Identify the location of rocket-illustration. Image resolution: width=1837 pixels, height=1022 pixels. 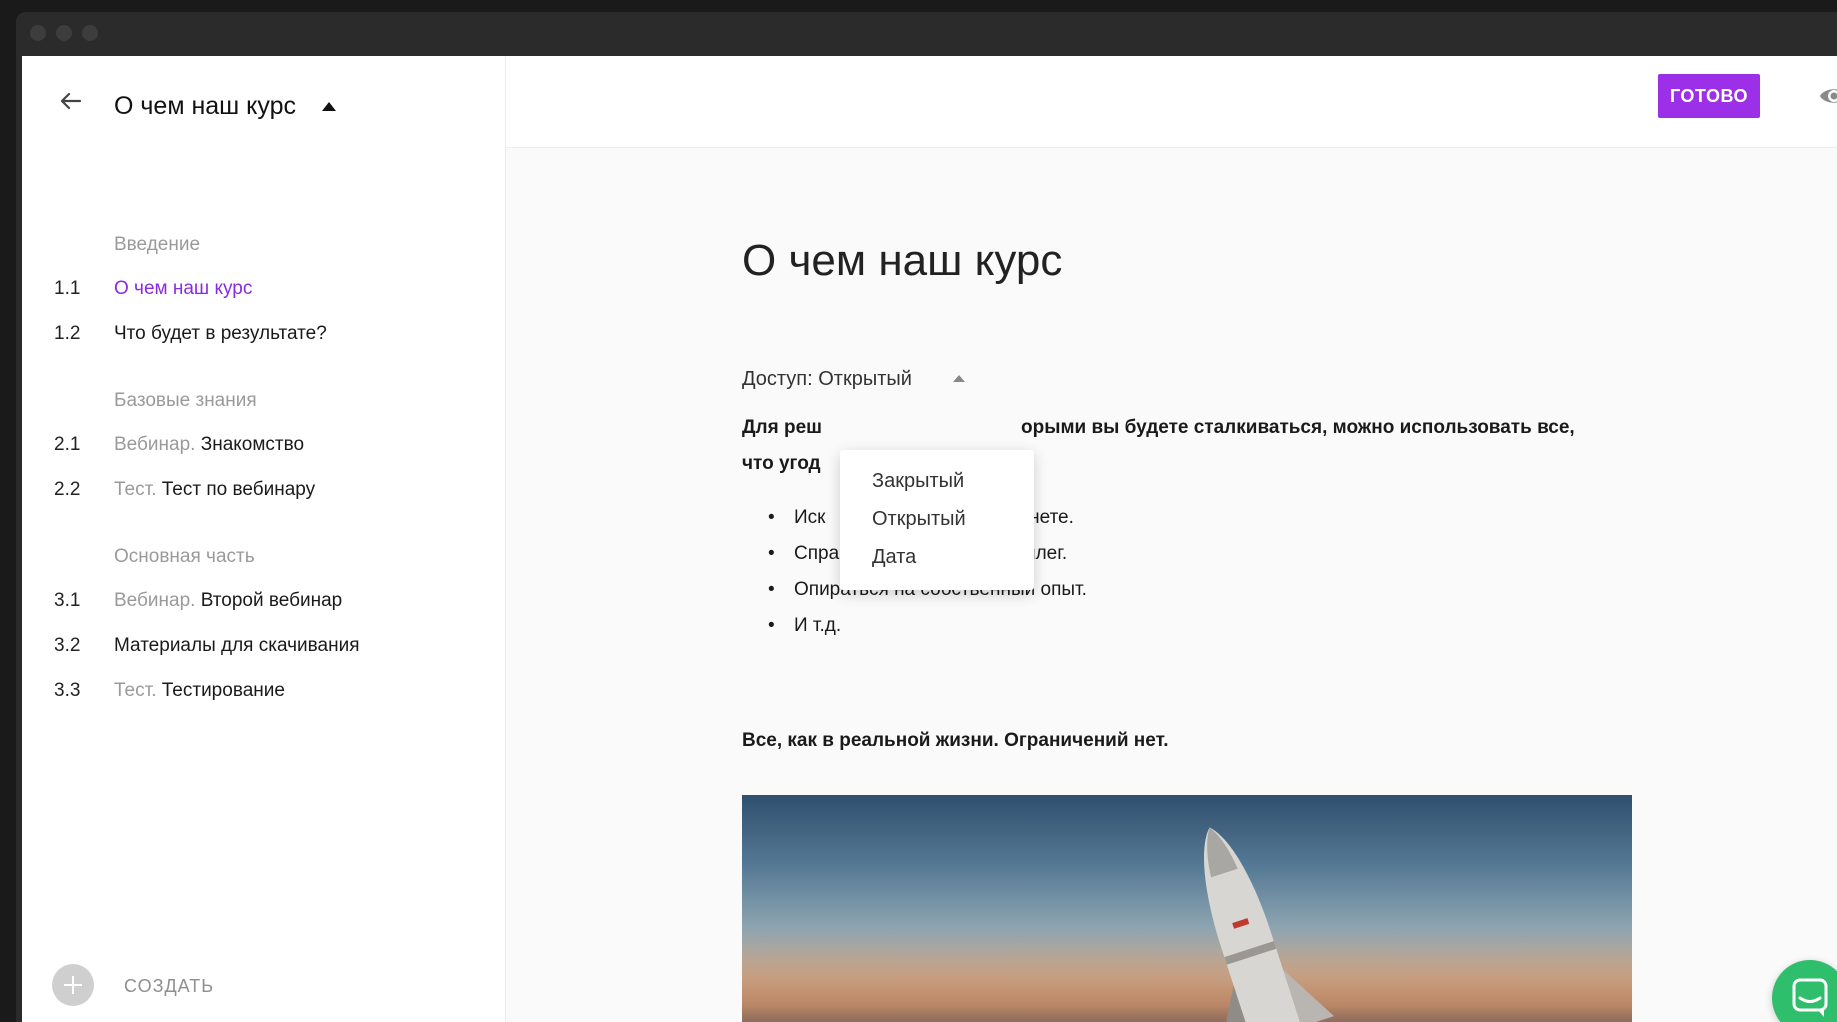
(1187, 908).